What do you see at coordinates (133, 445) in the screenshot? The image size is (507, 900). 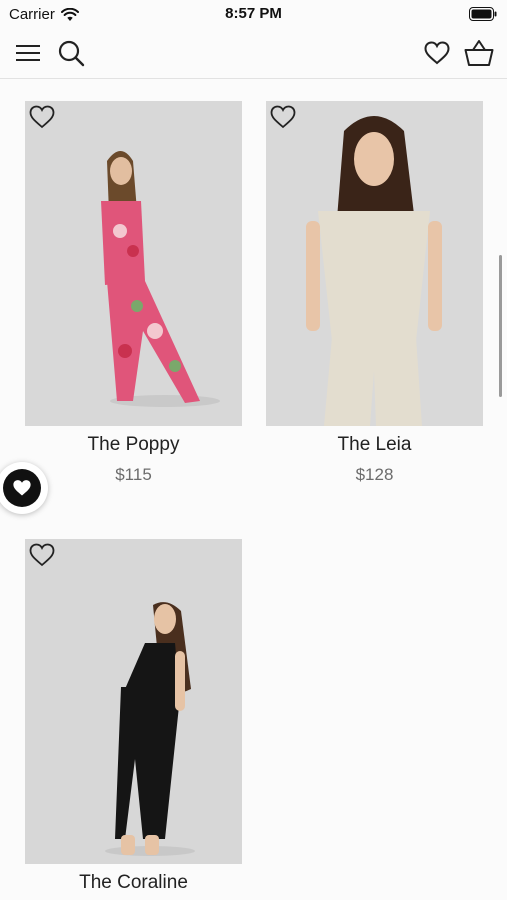 I see `product-name: The Poppy` at bounding box center [133, 445].